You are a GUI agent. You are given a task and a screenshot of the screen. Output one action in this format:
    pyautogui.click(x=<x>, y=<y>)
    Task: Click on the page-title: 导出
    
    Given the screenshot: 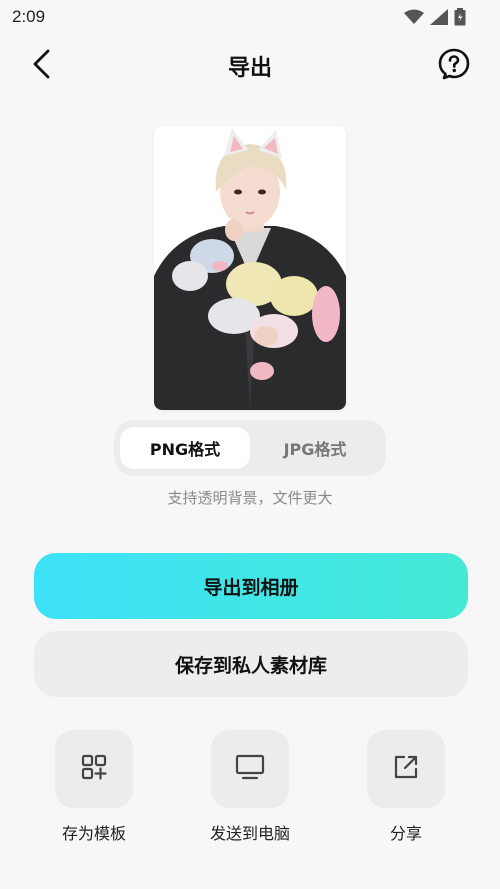 What is the action you would take?
    pyautogui.click(x=249, y=68)
    